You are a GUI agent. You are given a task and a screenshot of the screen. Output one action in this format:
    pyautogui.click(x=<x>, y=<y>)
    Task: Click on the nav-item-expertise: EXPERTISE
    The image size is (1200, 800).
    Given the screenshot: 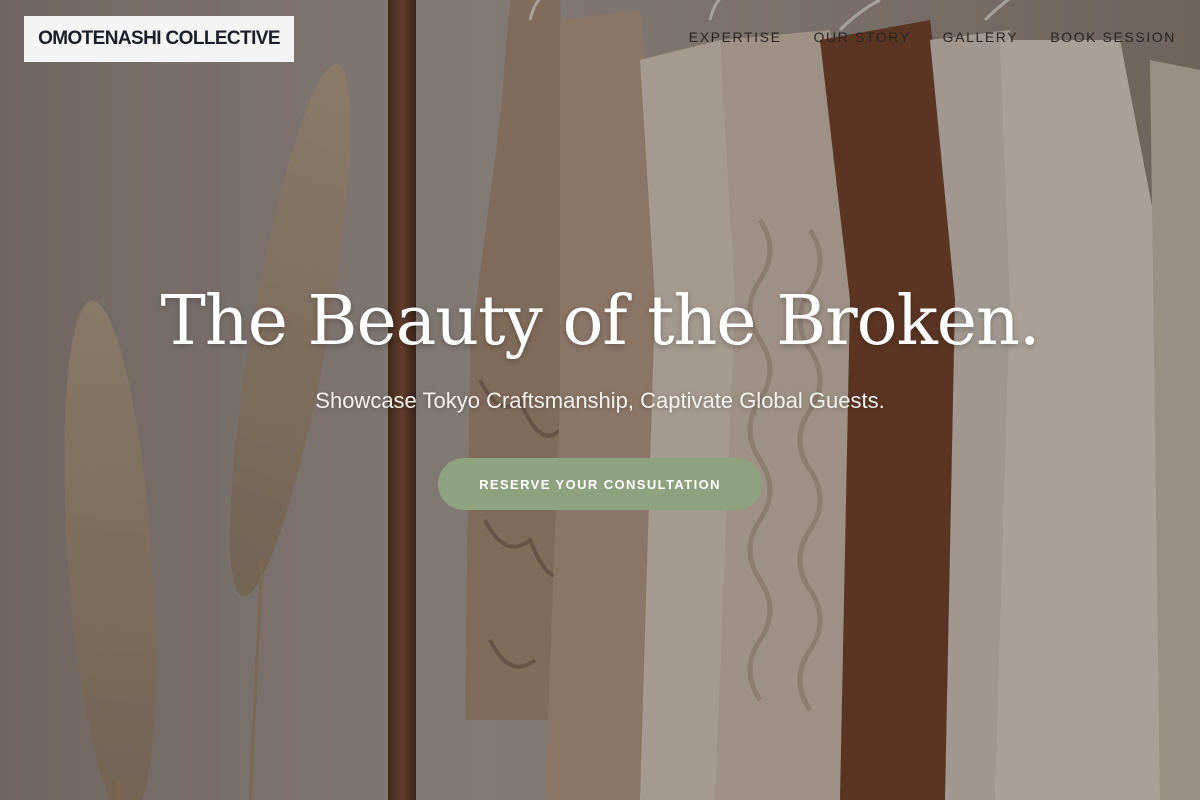 What is the action you would take?
    pyautogui.click(x=735, y=37)
    